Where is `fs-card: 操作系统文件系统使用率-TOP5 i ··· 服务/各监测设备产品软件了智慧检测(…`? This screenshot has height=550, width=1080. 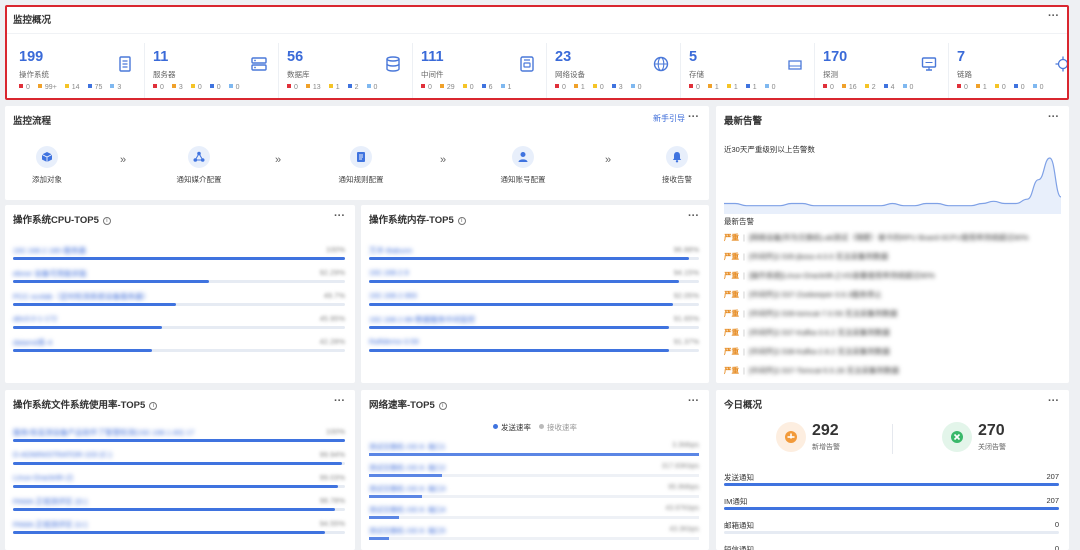 fs-card: 操作系统文件系统使用率-TOP5 i ··· 服务/各监测设备产品软件了智慧检测(… is located at coordinates (180, 470).